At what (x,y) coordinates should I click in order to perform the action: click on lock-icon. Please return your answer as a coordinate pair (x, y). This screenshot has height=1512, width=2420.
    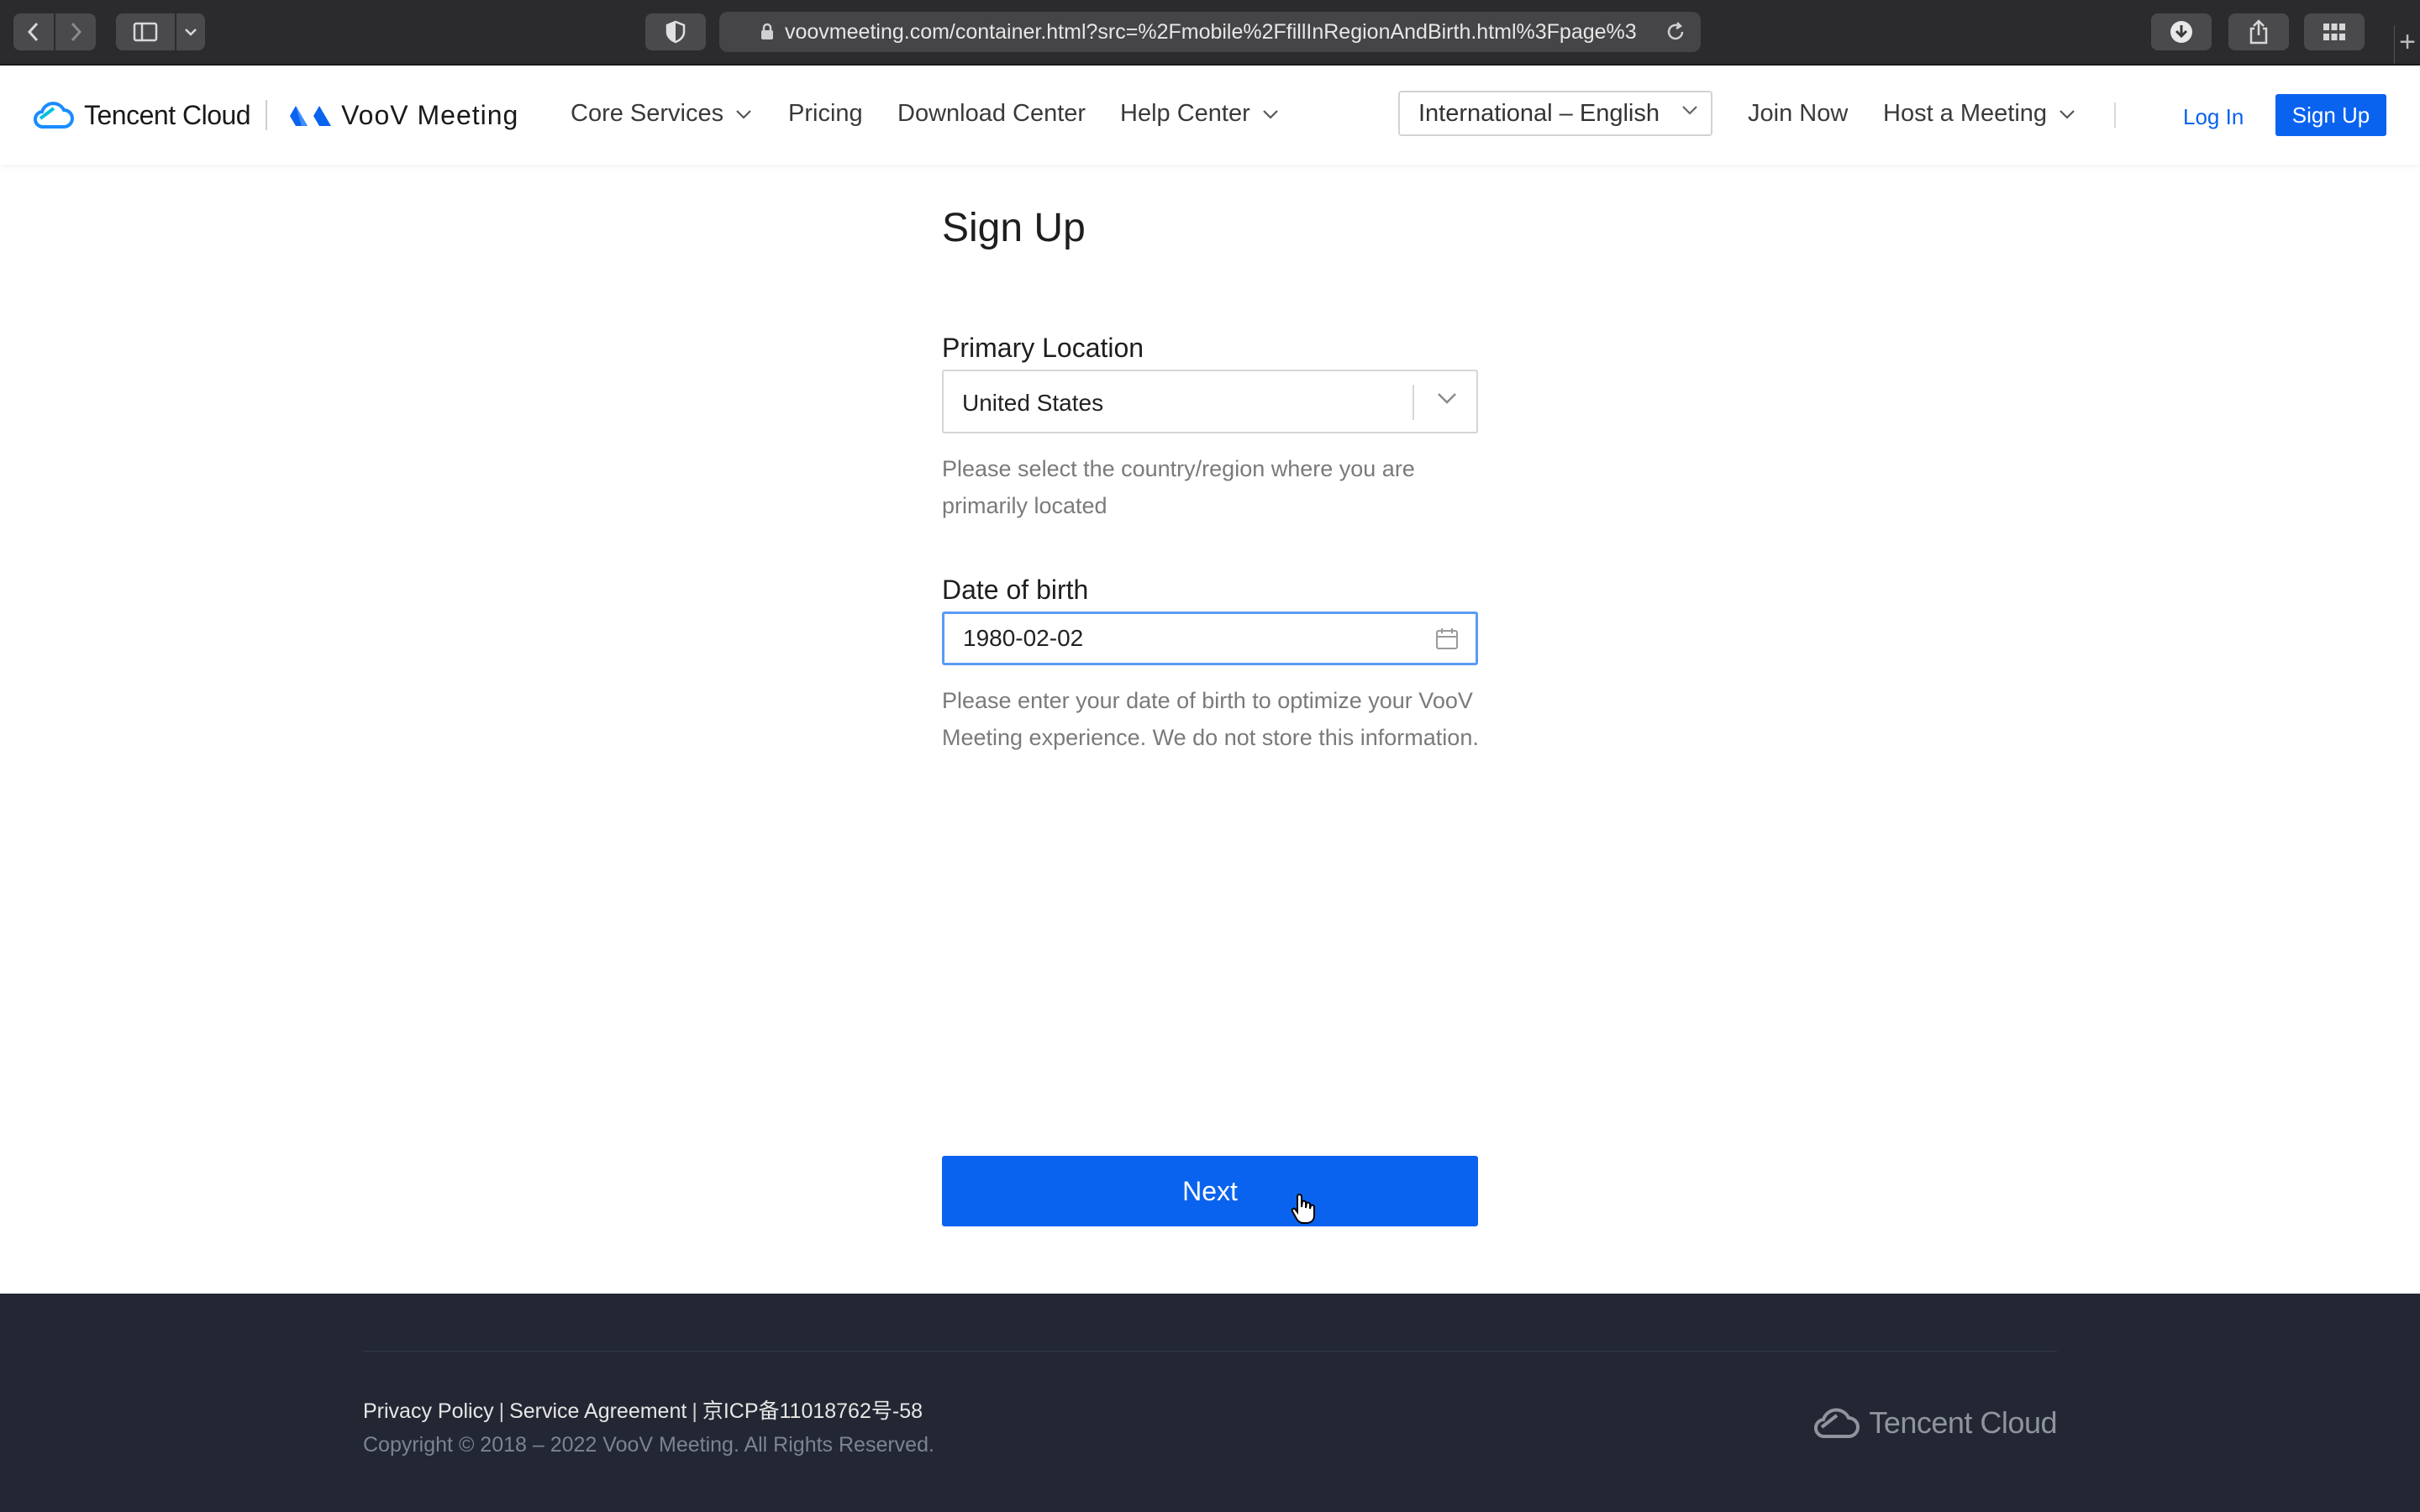
    Looking at the image, I should click on (767, 31).